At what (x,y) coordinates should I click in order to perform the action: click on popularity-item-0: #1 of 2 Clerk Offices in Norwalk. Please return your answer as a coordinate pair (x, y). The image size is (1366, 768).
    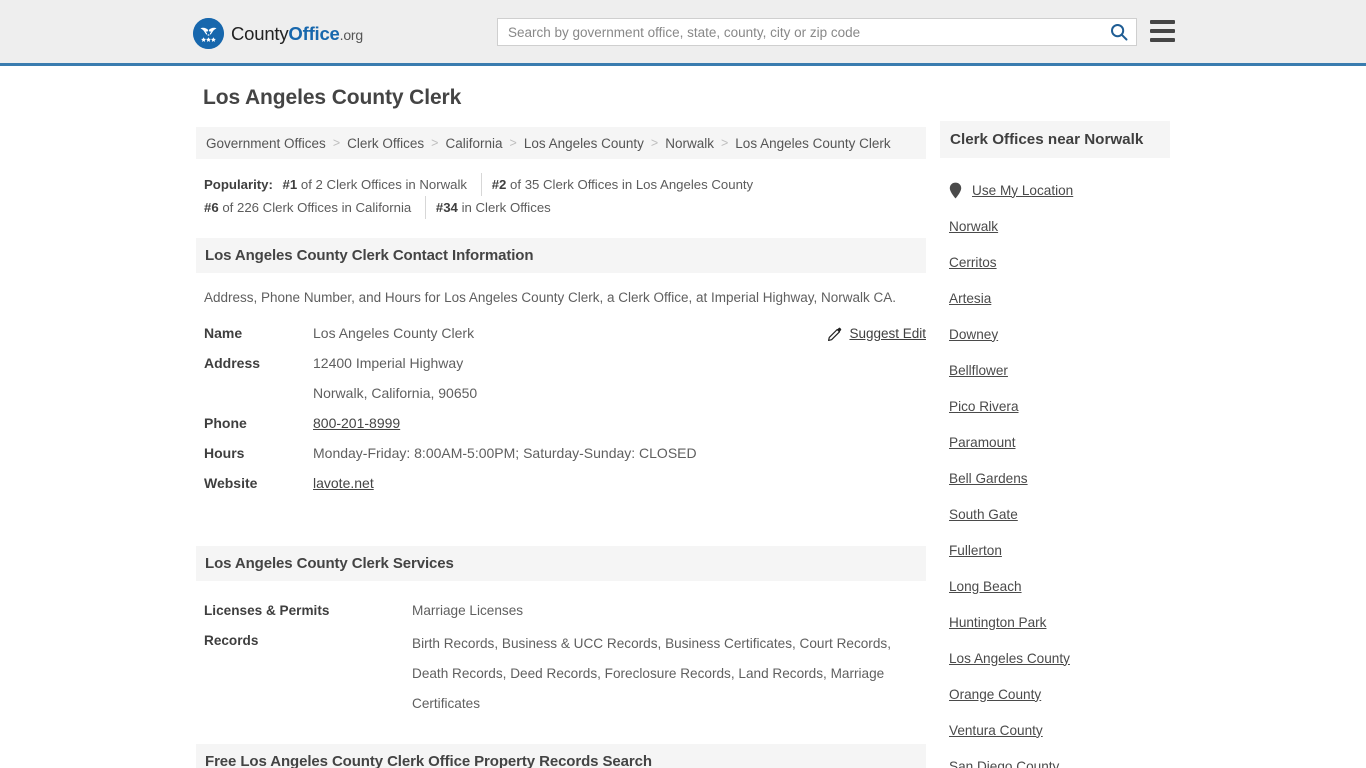
    Looking at the image, I should click on (382, 184).